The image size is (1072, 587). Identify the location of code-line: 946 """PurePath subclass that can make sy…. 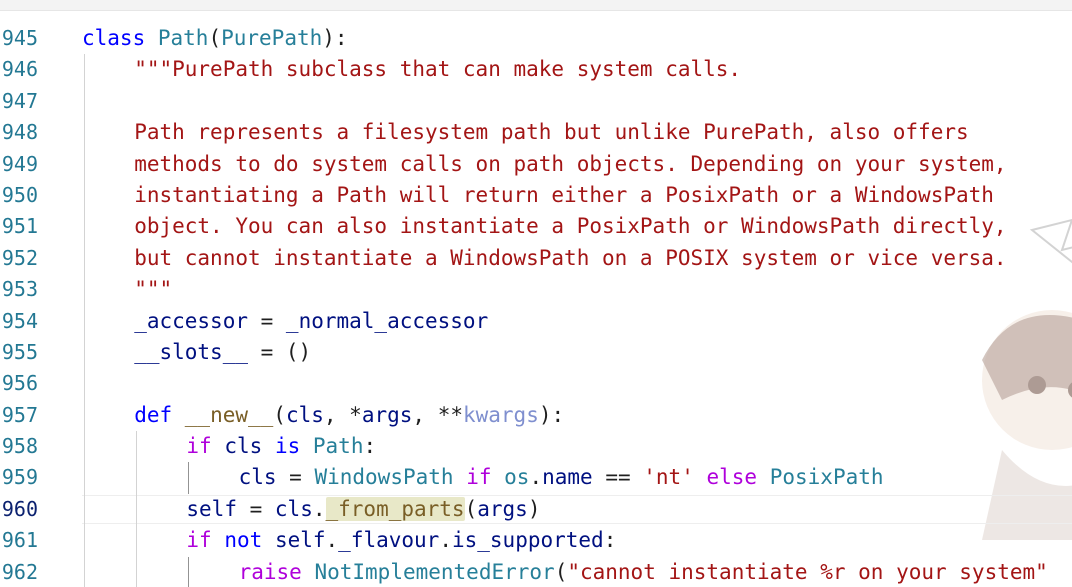
(536, 70).